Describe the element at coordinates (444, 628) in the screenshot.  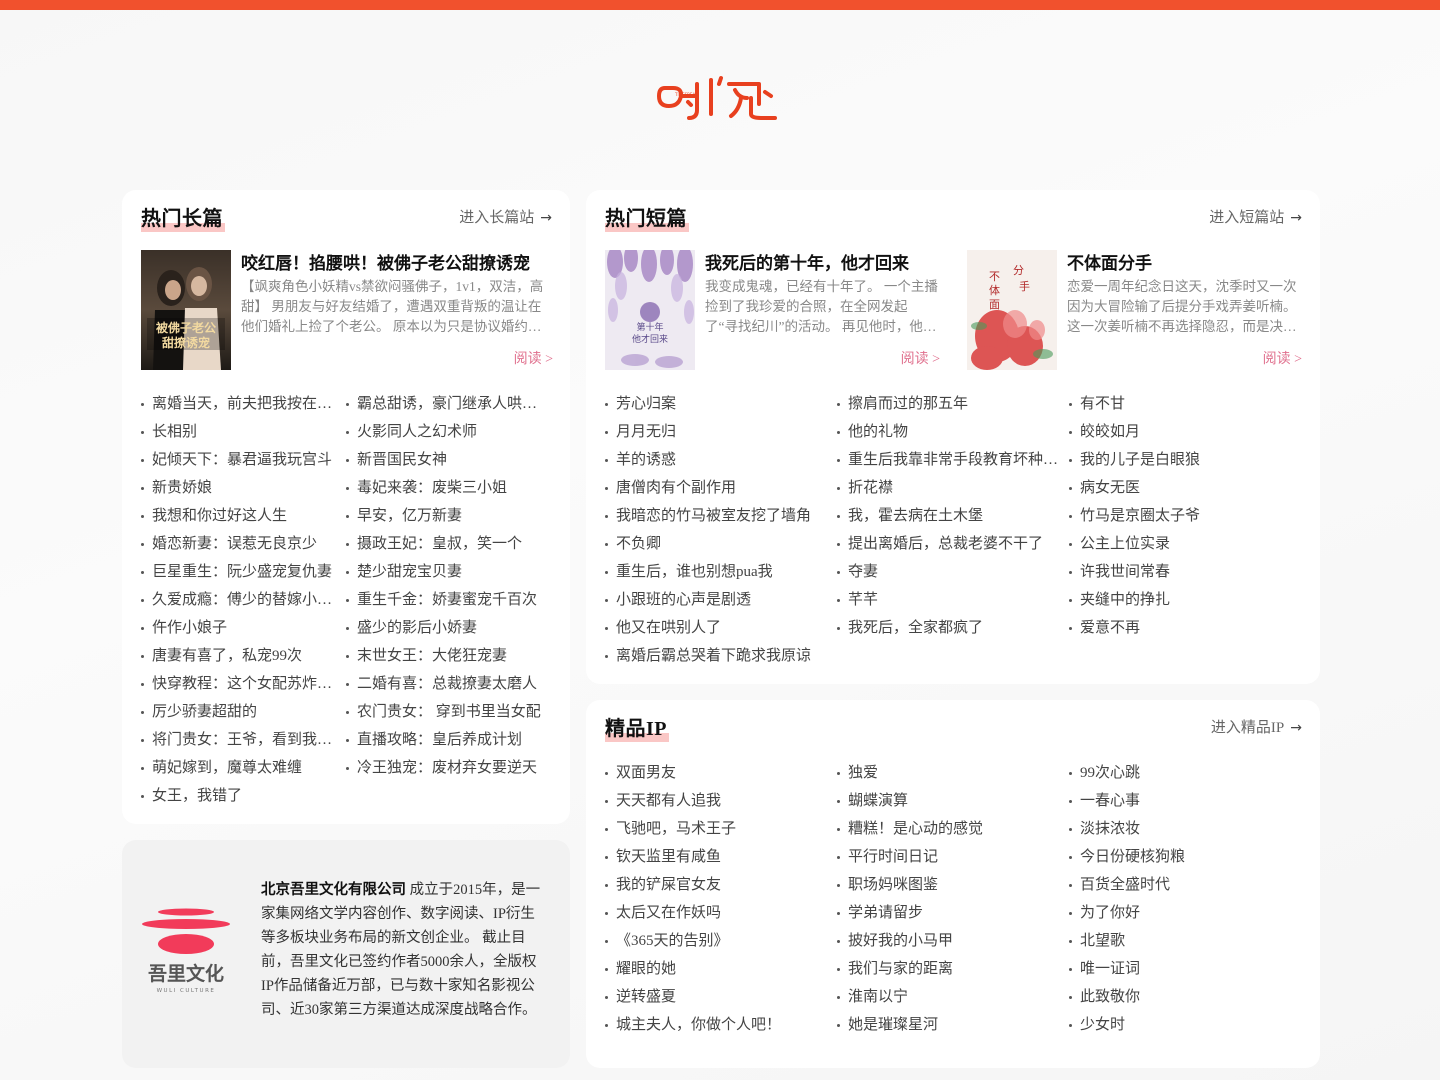
I see `list-item: 盛少的影后小娇妻` at that location.